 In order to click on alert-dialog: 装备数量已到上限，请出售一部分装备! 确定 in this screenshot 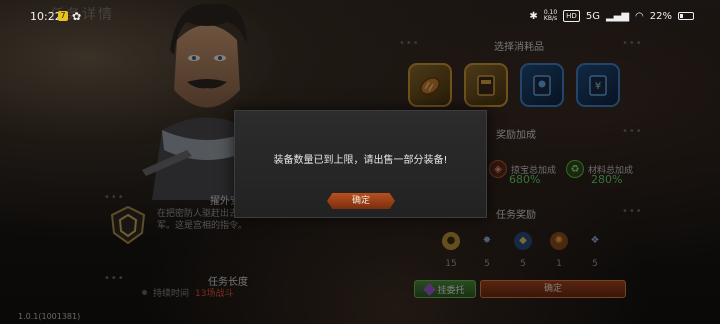, I will do `click(360, 164)`.